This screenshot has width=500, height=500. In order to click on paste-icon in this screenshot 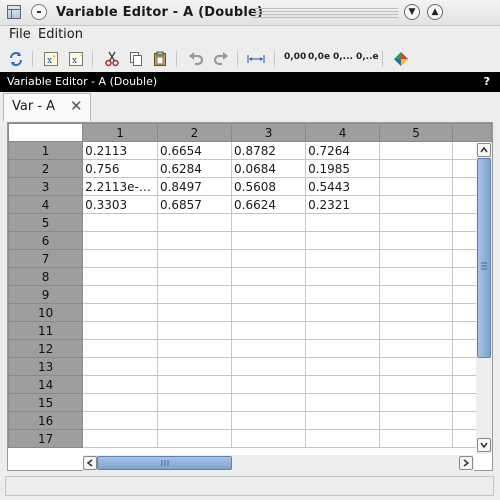, I will do `click(160, 59)`.